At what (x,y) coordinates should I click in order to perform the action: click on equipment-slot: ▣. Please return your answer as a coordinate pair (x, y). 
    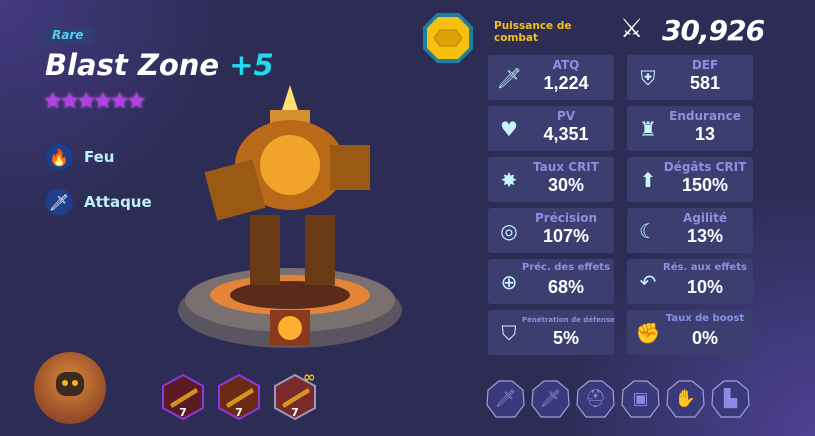
    Looking at the image, I should click on (640, 399).